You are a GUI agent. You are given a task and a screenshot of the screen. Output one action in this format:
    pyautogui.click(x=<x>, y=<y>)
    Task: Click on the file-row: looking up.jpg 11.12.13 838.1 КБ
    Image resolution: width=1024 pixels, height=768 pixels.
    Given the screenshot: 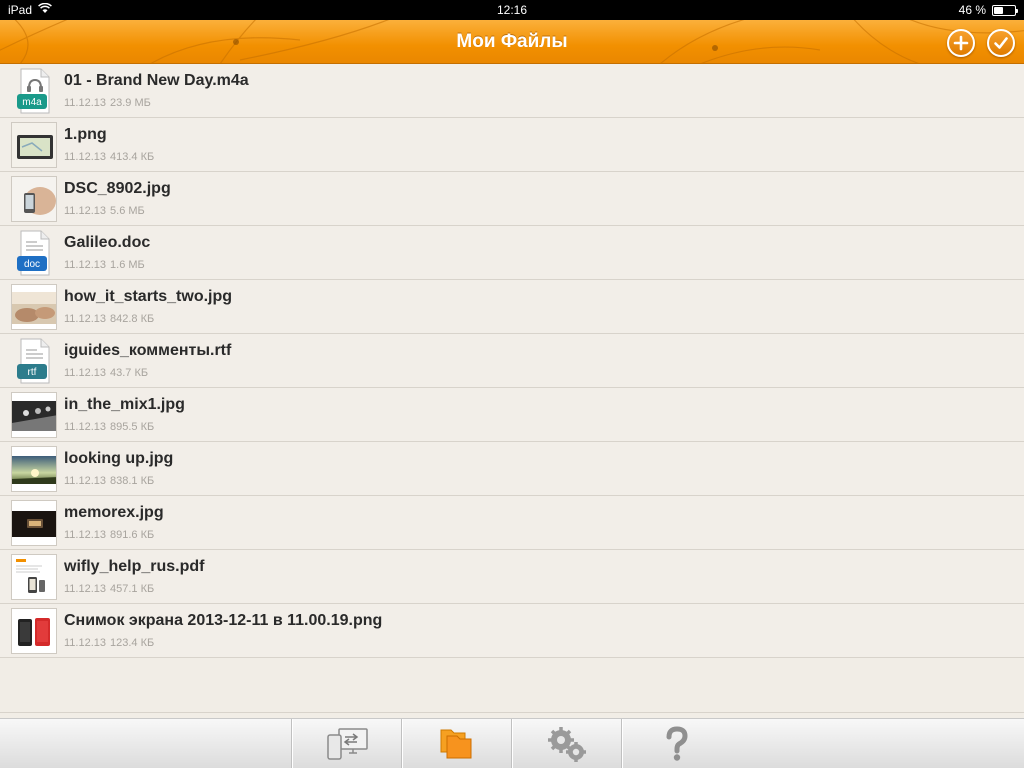 What is the action you would take?
    pyautogui.click(x=512, y=469)
    